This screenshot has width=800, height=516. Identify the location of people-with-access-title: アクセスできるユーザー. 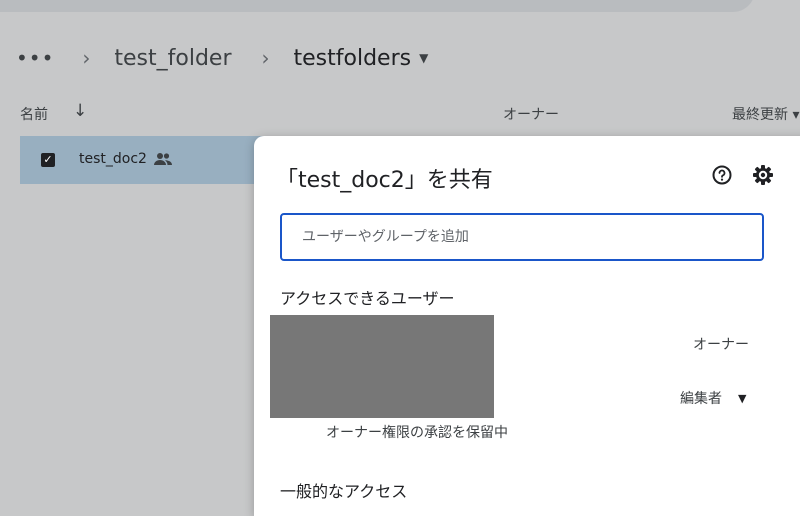
(367, 298).